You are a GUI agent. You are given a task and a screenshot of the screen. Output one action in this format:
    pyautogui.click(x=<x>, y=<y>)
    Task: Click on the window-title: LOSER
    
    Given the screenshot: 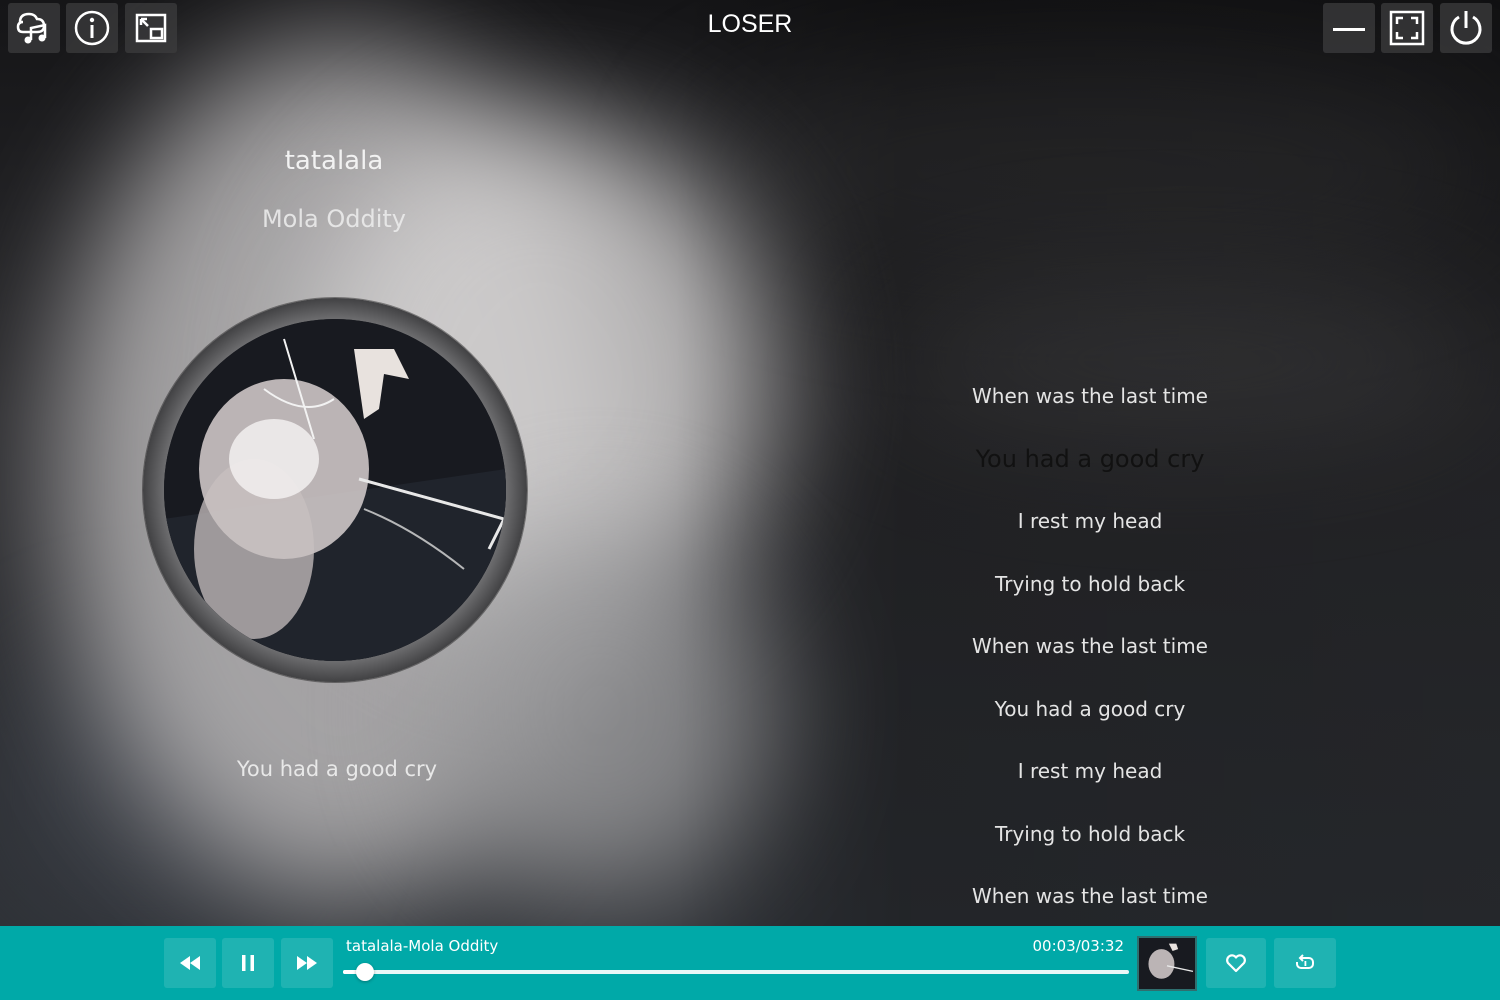 What is the action you would take?
    pyautogui.click(x=750, y=24)
    